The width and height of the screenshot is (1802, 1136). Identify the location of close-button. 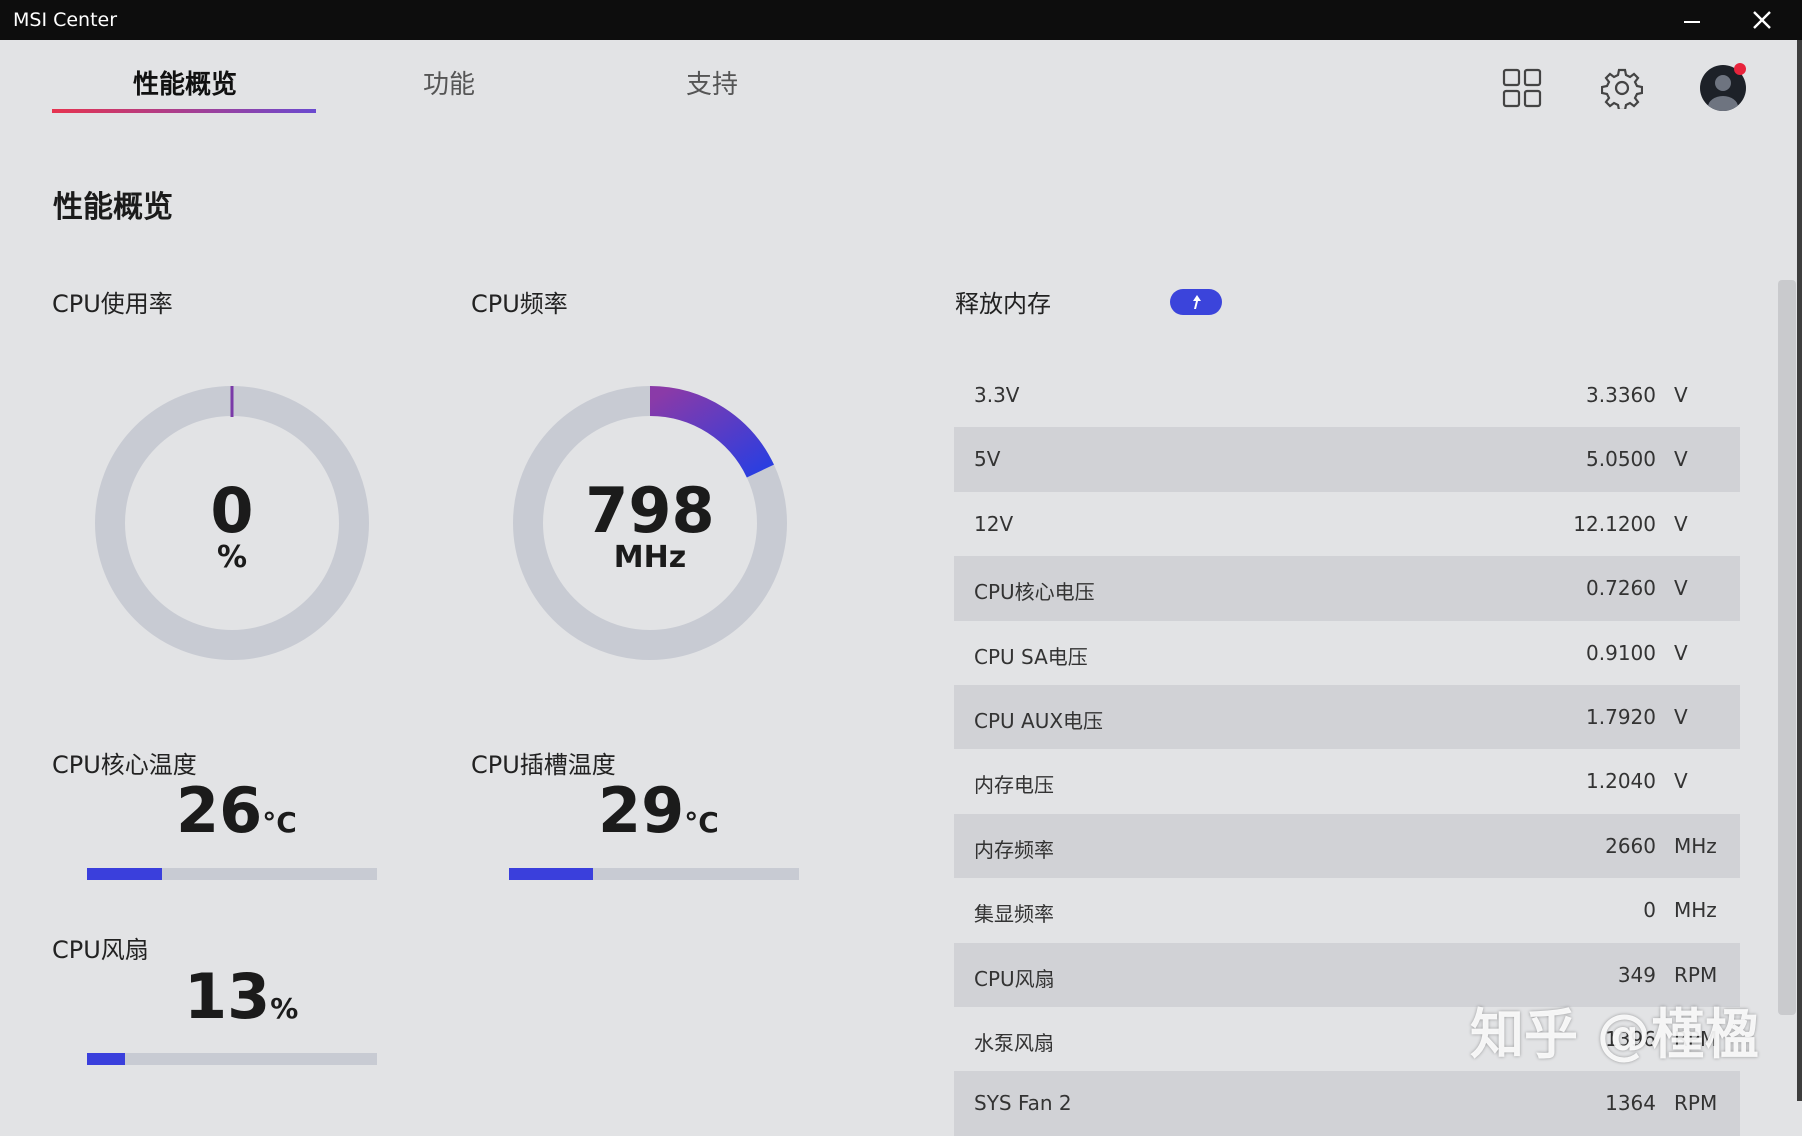
(1762, 20).